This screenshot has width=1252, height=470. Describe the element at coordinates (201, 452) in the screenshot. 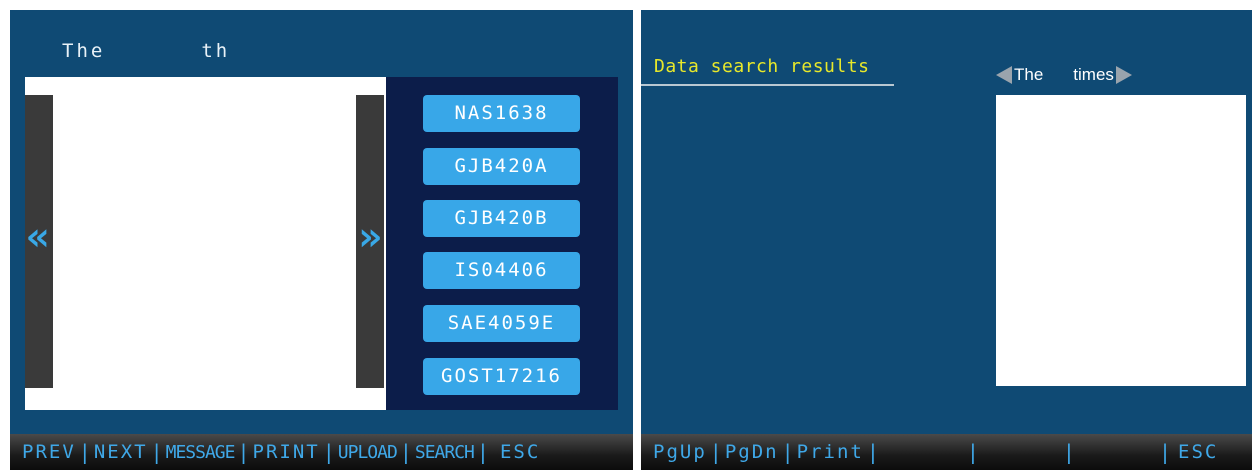

I see `fkey-message: MESSAGE` at that location.